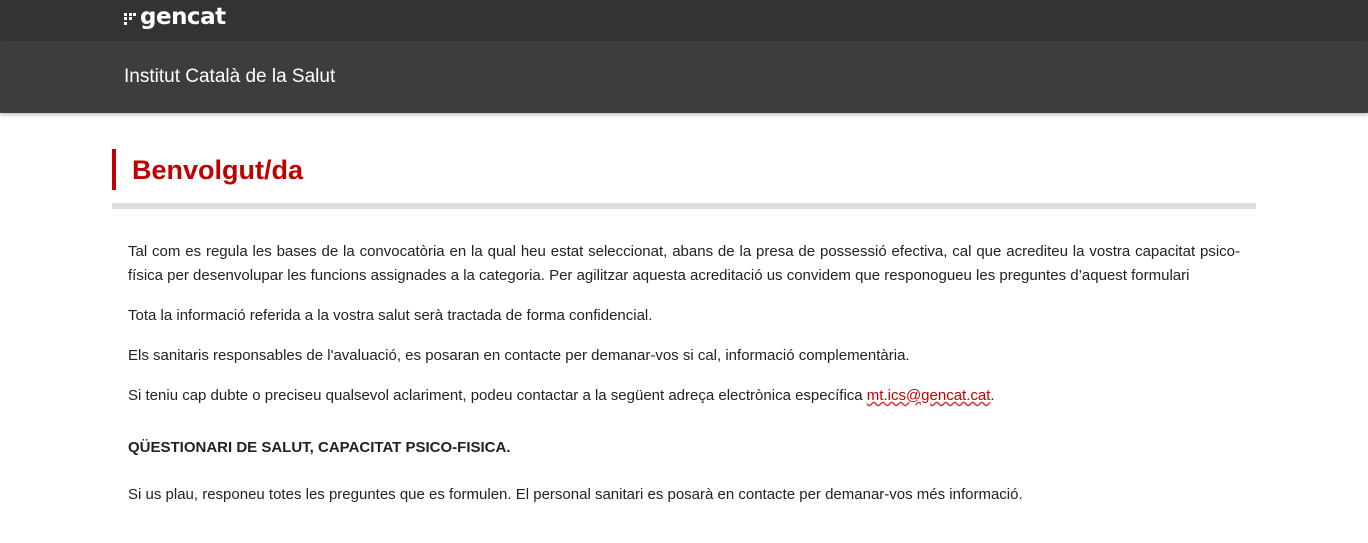 This screenshot has width=1368, height=543. What do you see at coordinates (183, 17) in the screenshot?
I see `logo-text: gencat` at bounding box center [183, 17].